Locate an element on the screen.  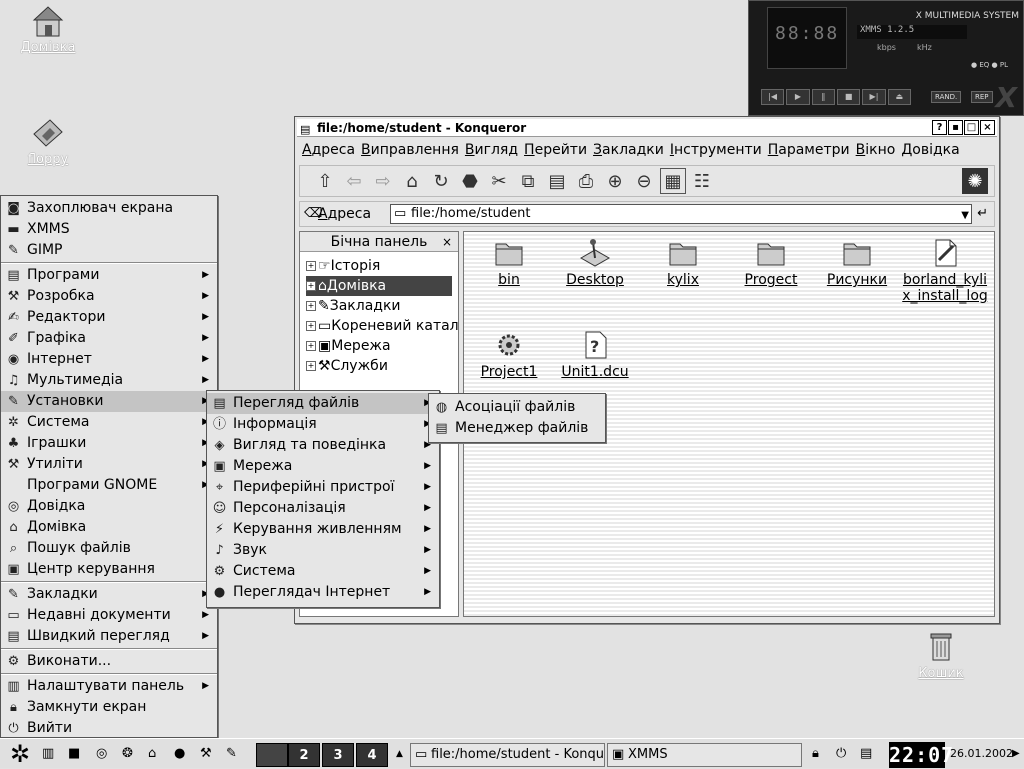
taskbar-hide-arrow-icon: ▶ is located at coordinates (1016, 754).